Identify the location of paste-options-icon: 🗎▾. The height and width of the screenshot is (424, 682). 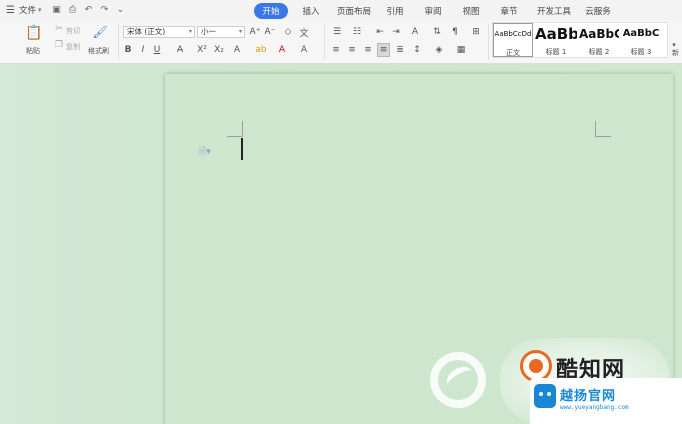
(205, 152).